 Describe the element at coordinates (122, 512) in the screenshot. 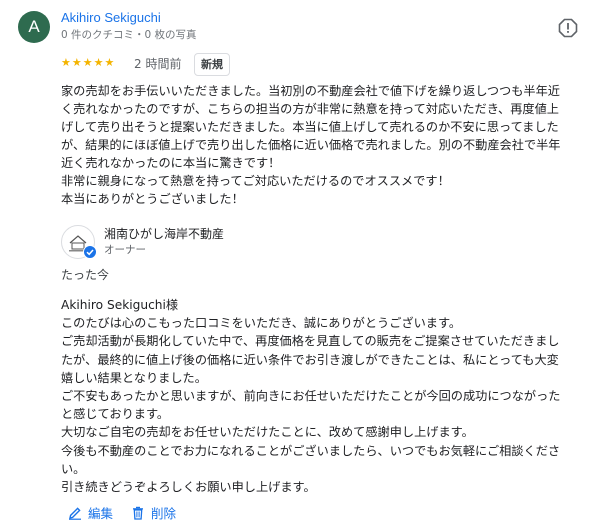

I see `reply-actions: 編集 削除` at that location.